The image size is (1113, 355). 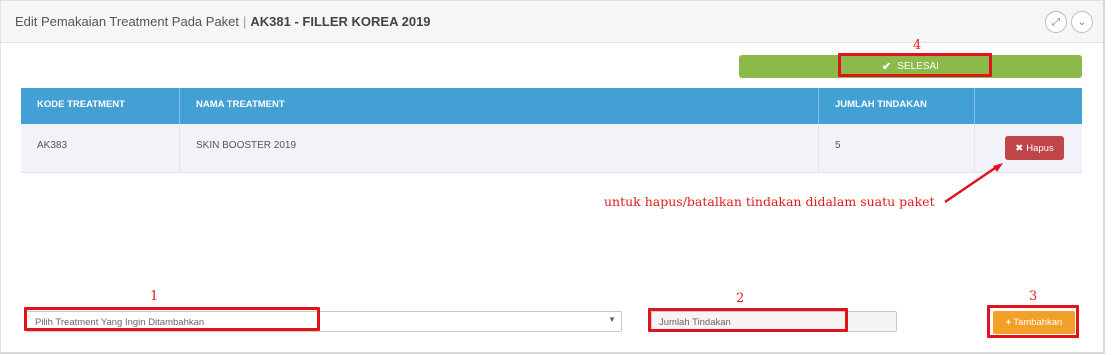 I want to click on package-name: AK381 - FILLER KOREA 2019, so click(x=340, y=21).